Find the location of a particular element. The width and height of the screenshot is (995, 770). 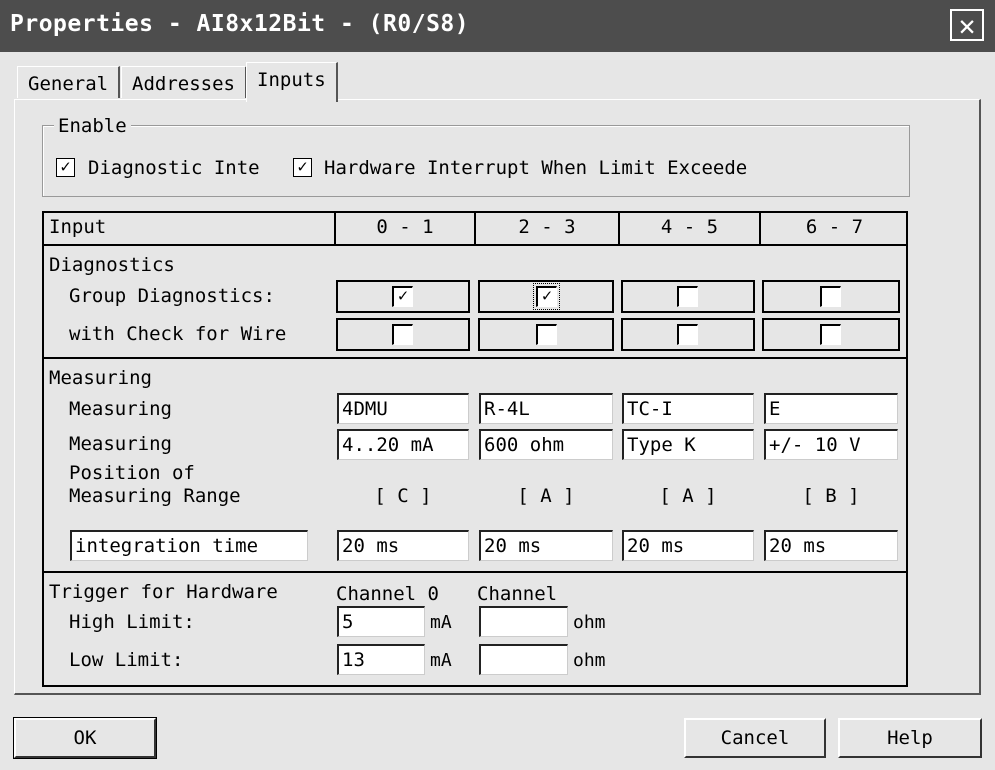

ch0-high-limit-input: 5 is located at coordinates (381, 621).